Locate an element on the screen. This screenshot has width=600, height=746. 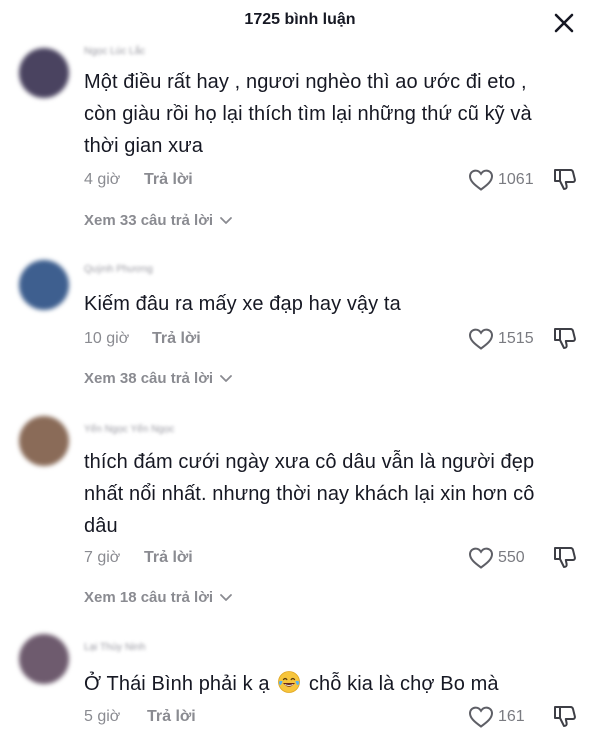
view-replies-button: Xem 38 câu trả lời is located at coordinates (158, 378).